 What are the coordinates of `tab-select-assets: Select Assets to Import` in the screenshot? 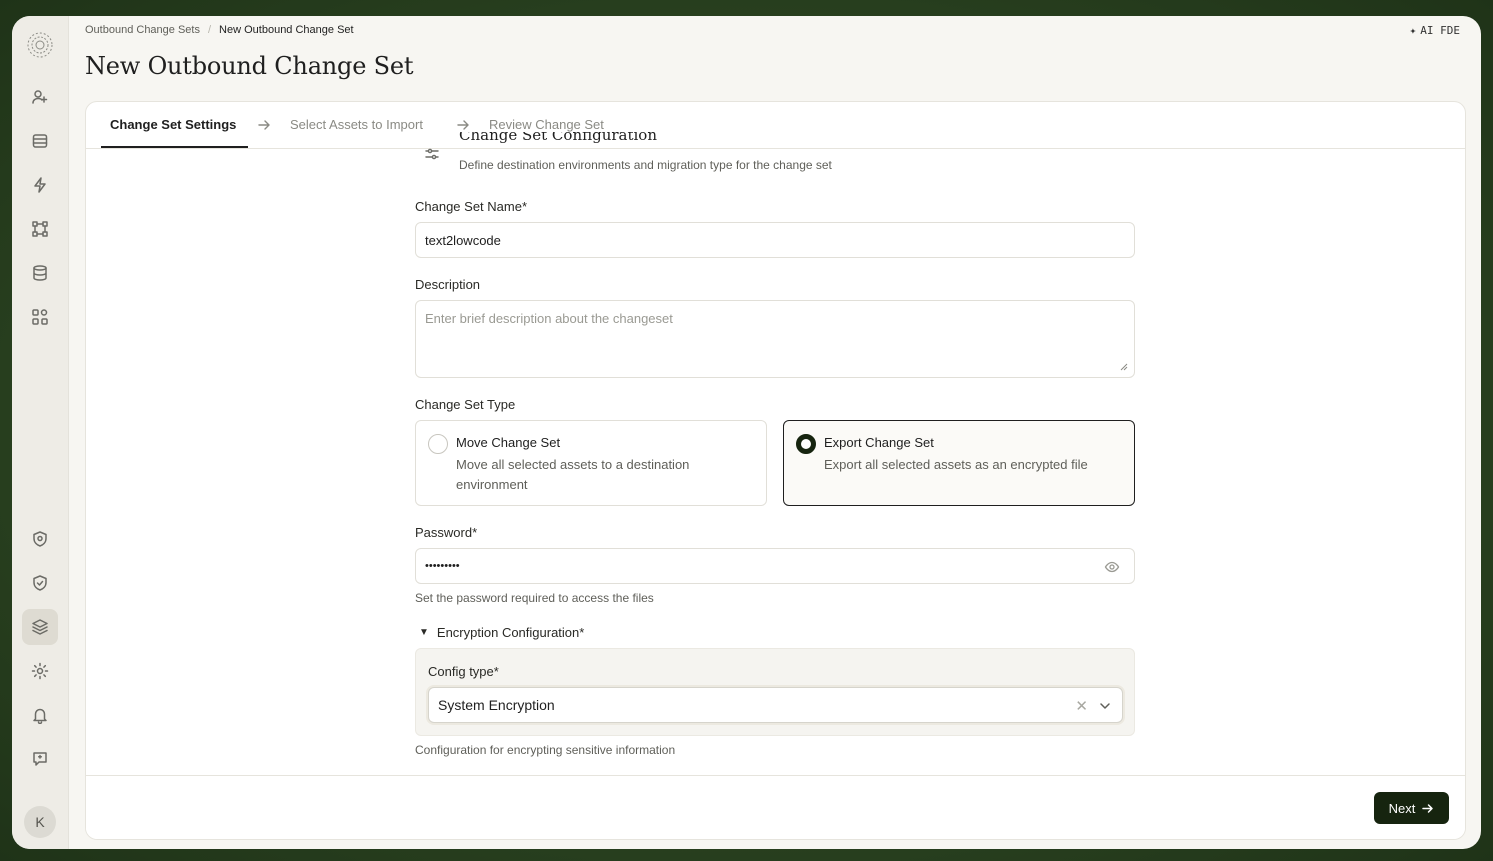 It's located at (356, 124).